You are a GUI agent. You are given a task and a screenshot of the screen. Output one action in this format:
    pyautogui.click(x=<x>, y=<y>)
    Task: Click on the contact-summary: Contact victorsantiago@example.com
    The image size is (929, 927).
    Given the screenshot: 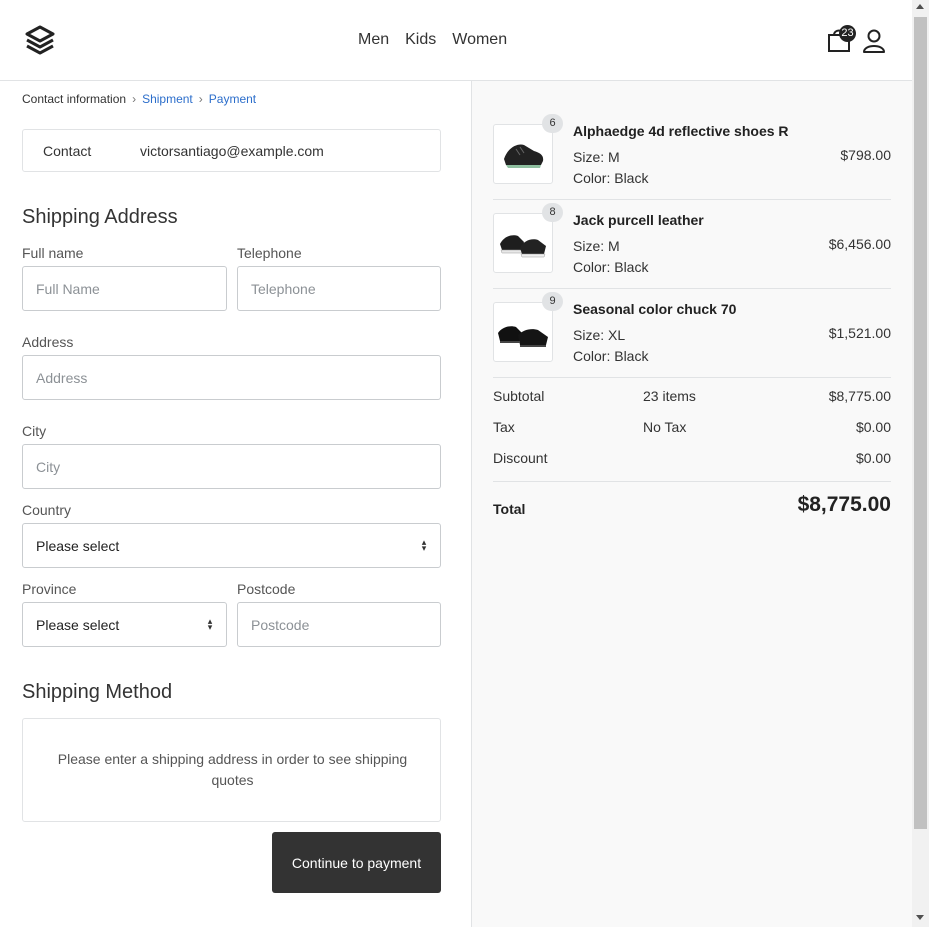 What is the action you would take?
    pyautogui.click(x=231, y=150)
    